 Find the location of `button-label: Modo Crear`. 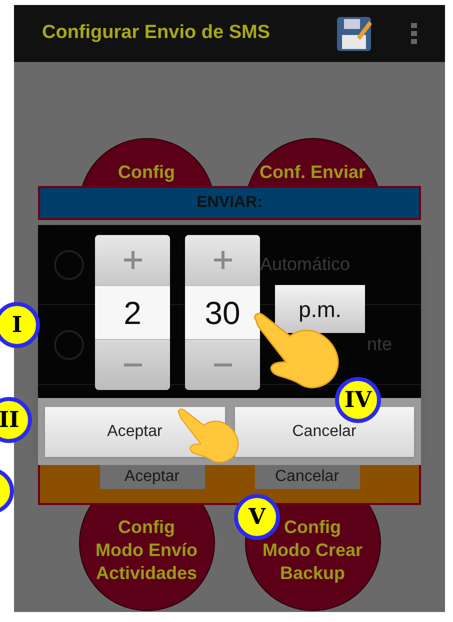

button-label: Modo Crear is located at coordinates (312, 550).